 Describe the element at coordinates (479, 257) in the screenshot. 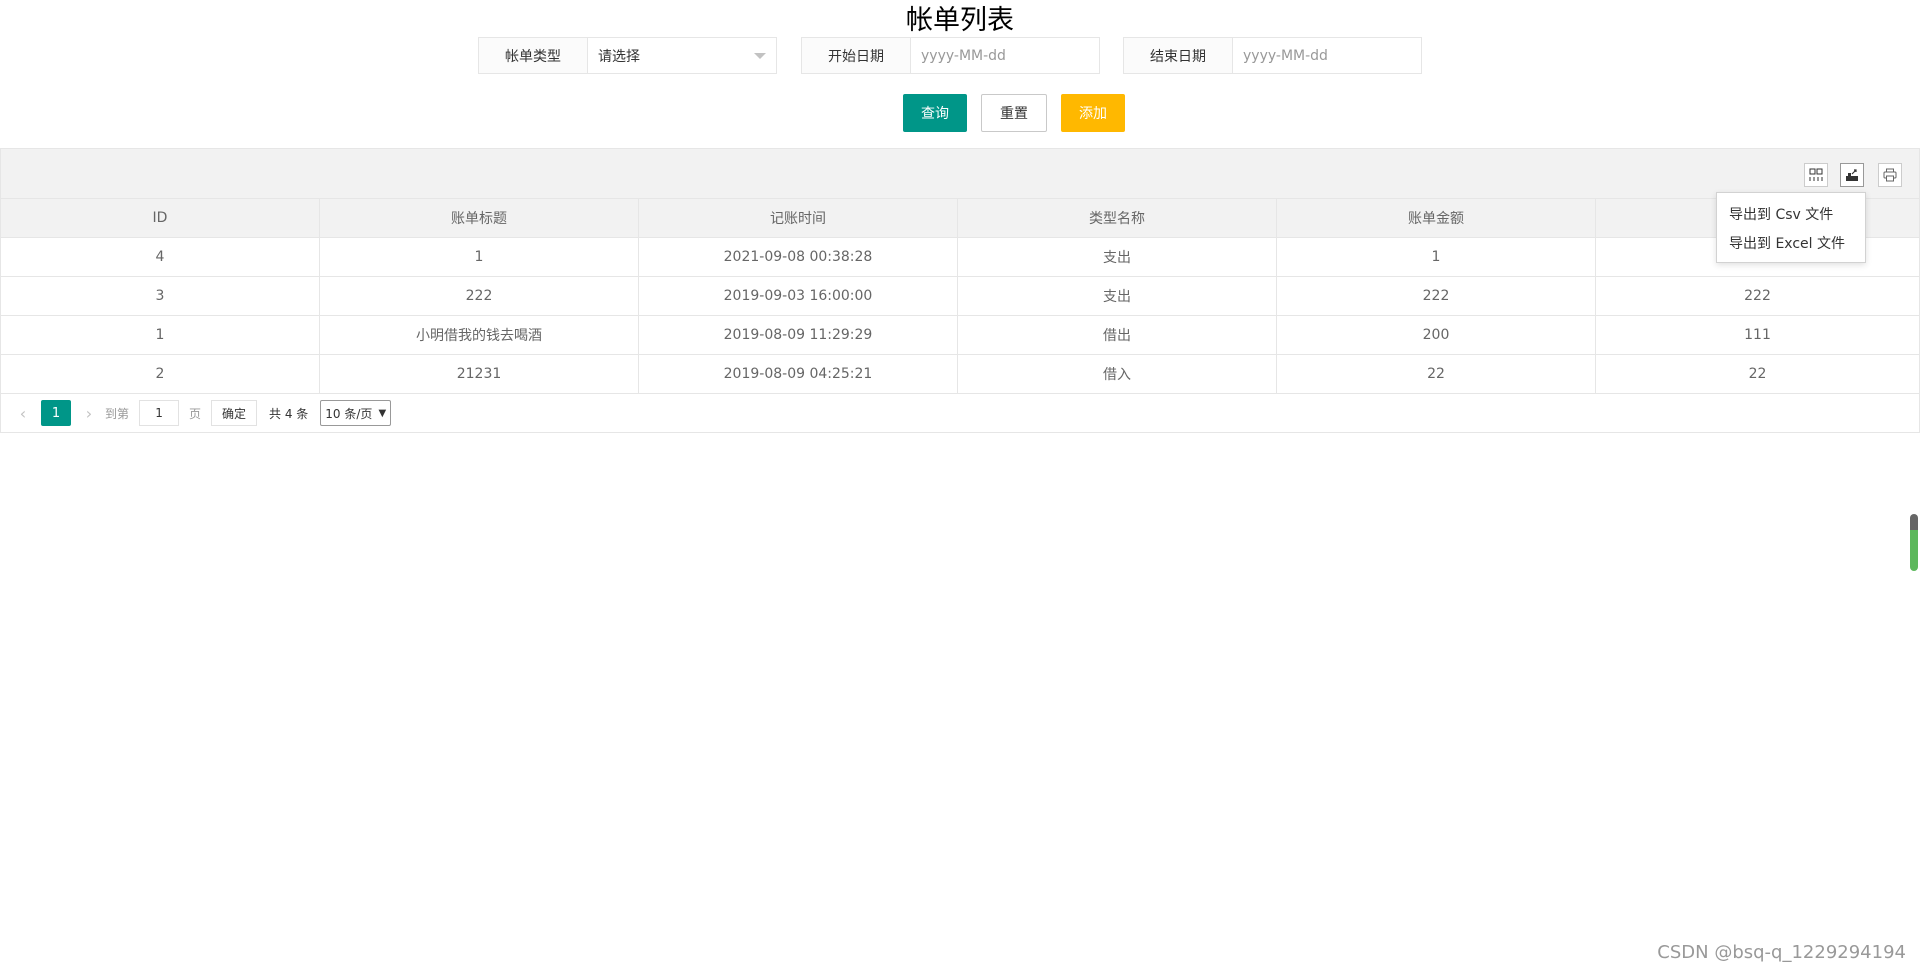

I see `cell-title: 1` at that location.